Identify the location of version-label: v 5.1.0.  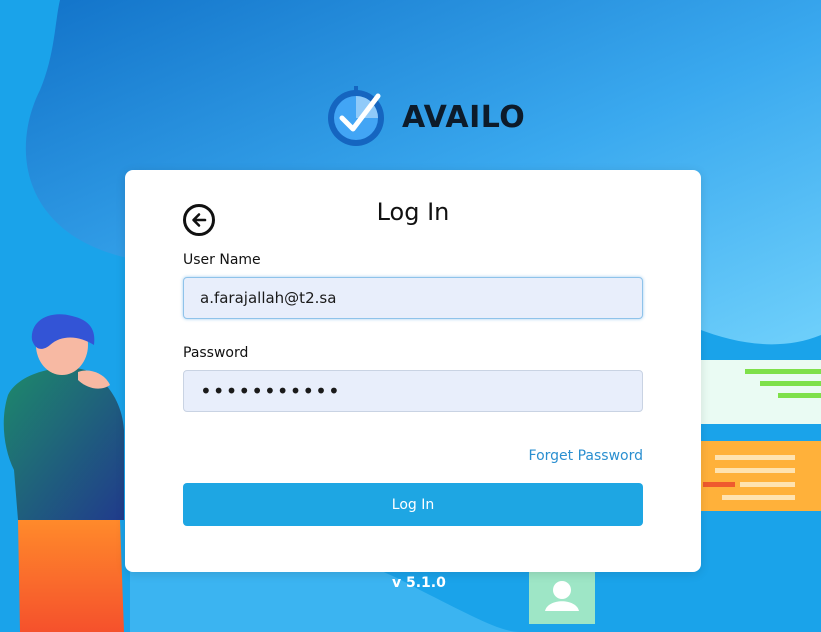
(419, 583).